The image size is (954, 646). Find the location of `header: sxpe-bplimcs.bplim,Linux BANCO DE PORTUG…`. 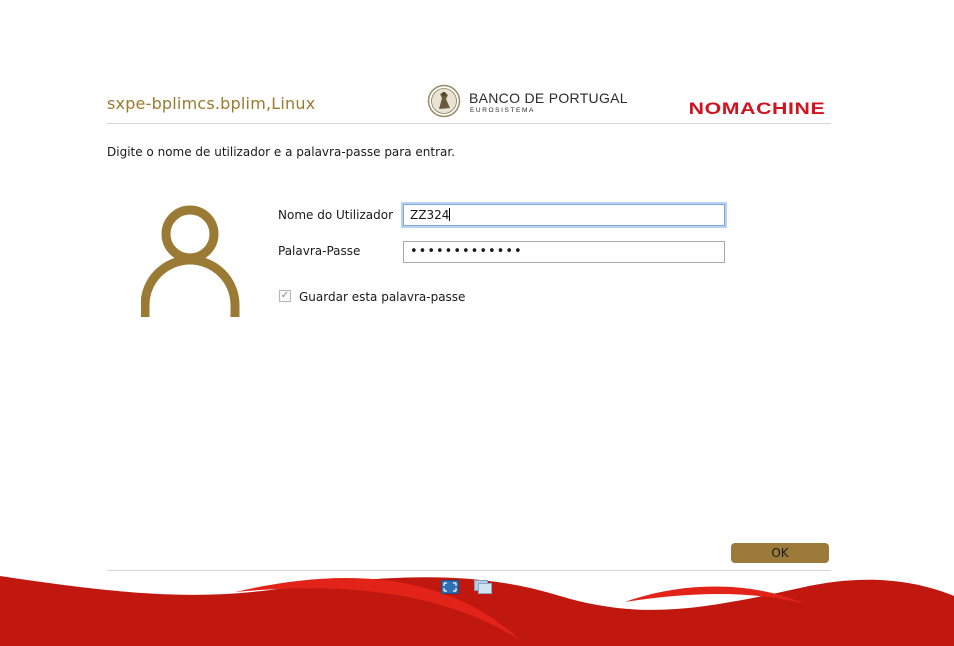

header: sxpe-bplimcs.bplim,Linux BANCO DE PORTUG… is located at coordinates (469, 104).